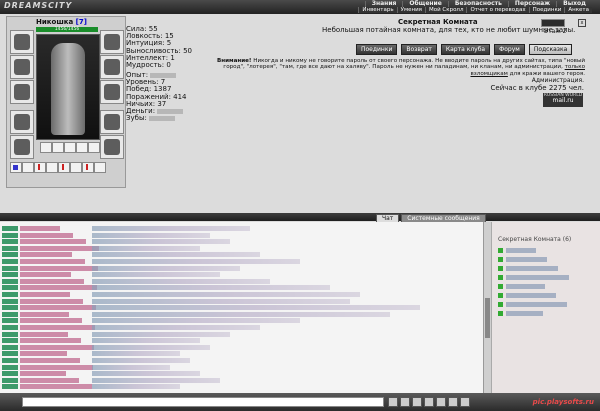 The height and width of the screenshot is (411, 600). I want to click on blurred-value, so click(163, 75).